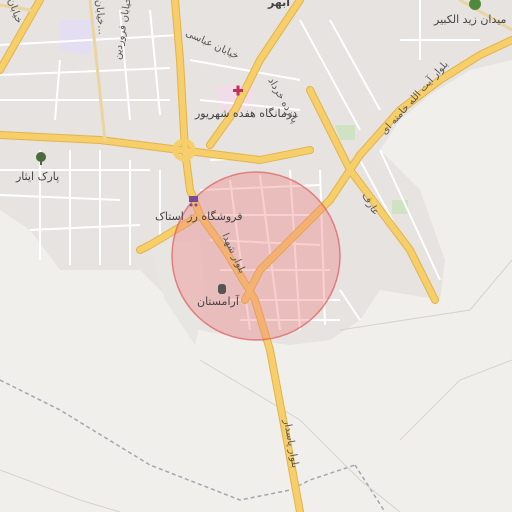 Image resolution: width=512 pixels, height=512 pixels. I want to click on city-label: ابهر, so click(278, 4).